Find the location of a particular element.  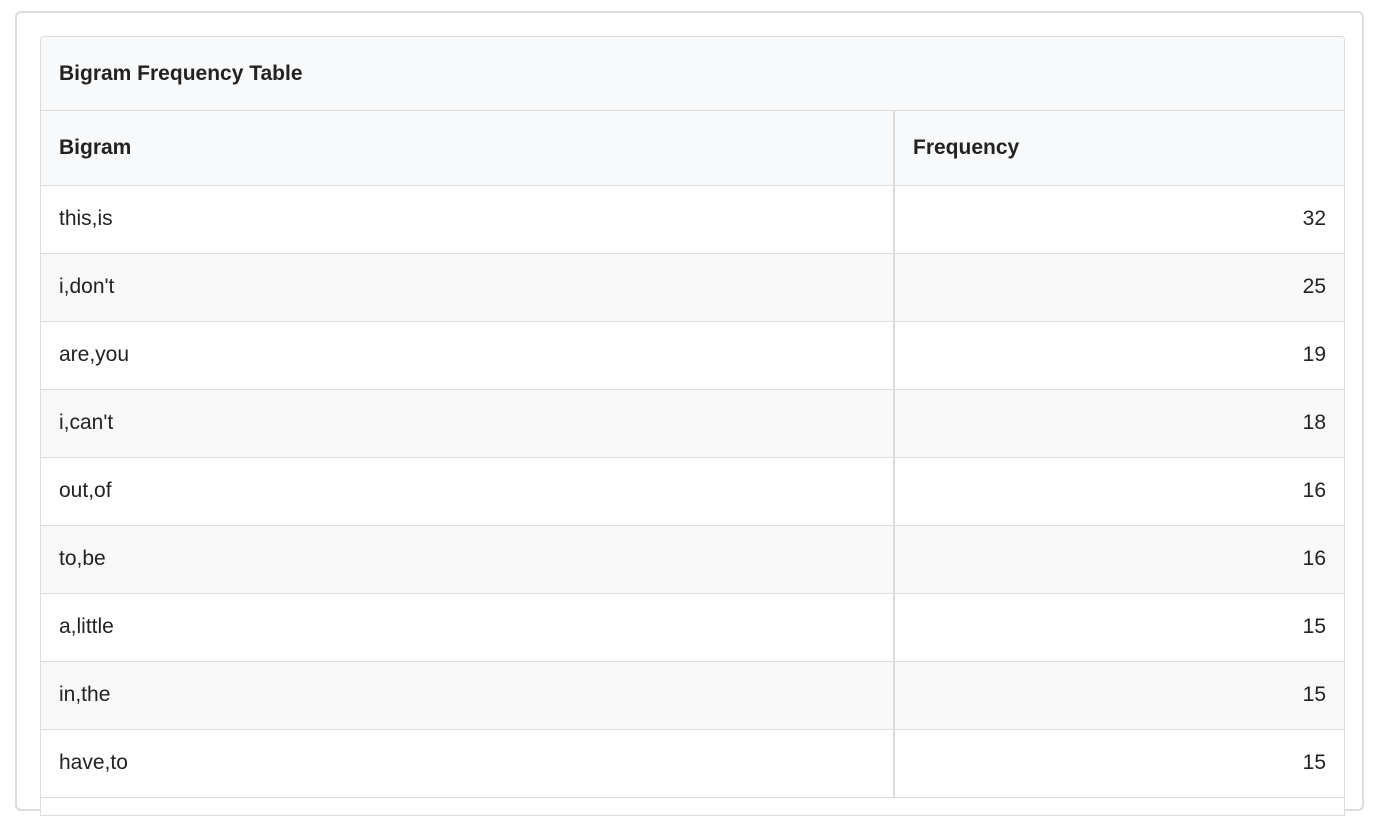

frequency-cell: 25 is located at coordinates (1119, 287).